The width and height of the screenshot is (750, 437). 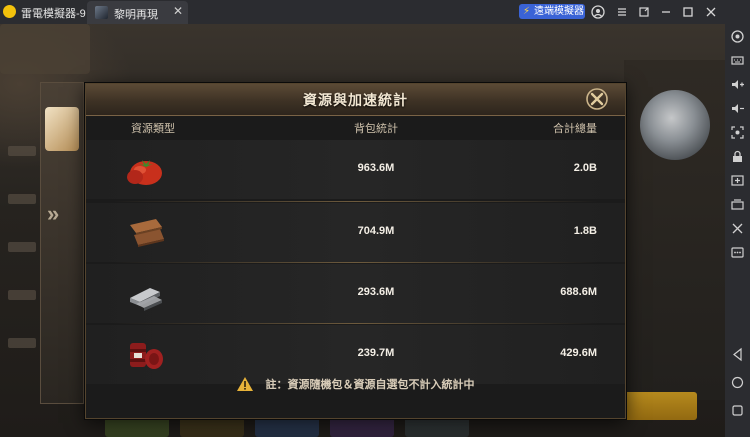 What do you see at coordinates (585, 231) in the screenshot?
I see `total-value: 1.8B` at bounding box center [585, 231].